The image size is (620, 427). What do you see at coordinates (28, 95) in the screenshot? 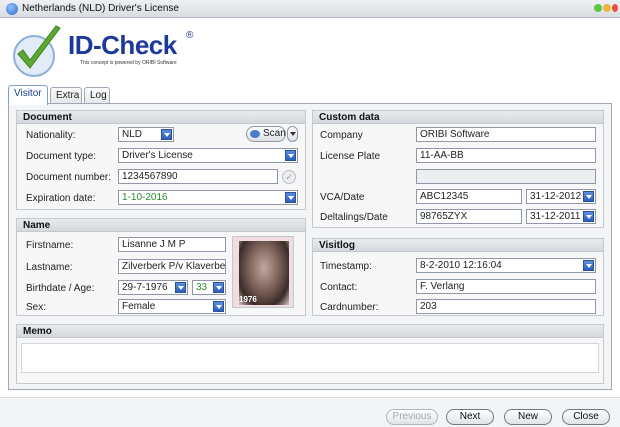
I see `tab-visitor: Visitor` at bounding box center [28, 95].